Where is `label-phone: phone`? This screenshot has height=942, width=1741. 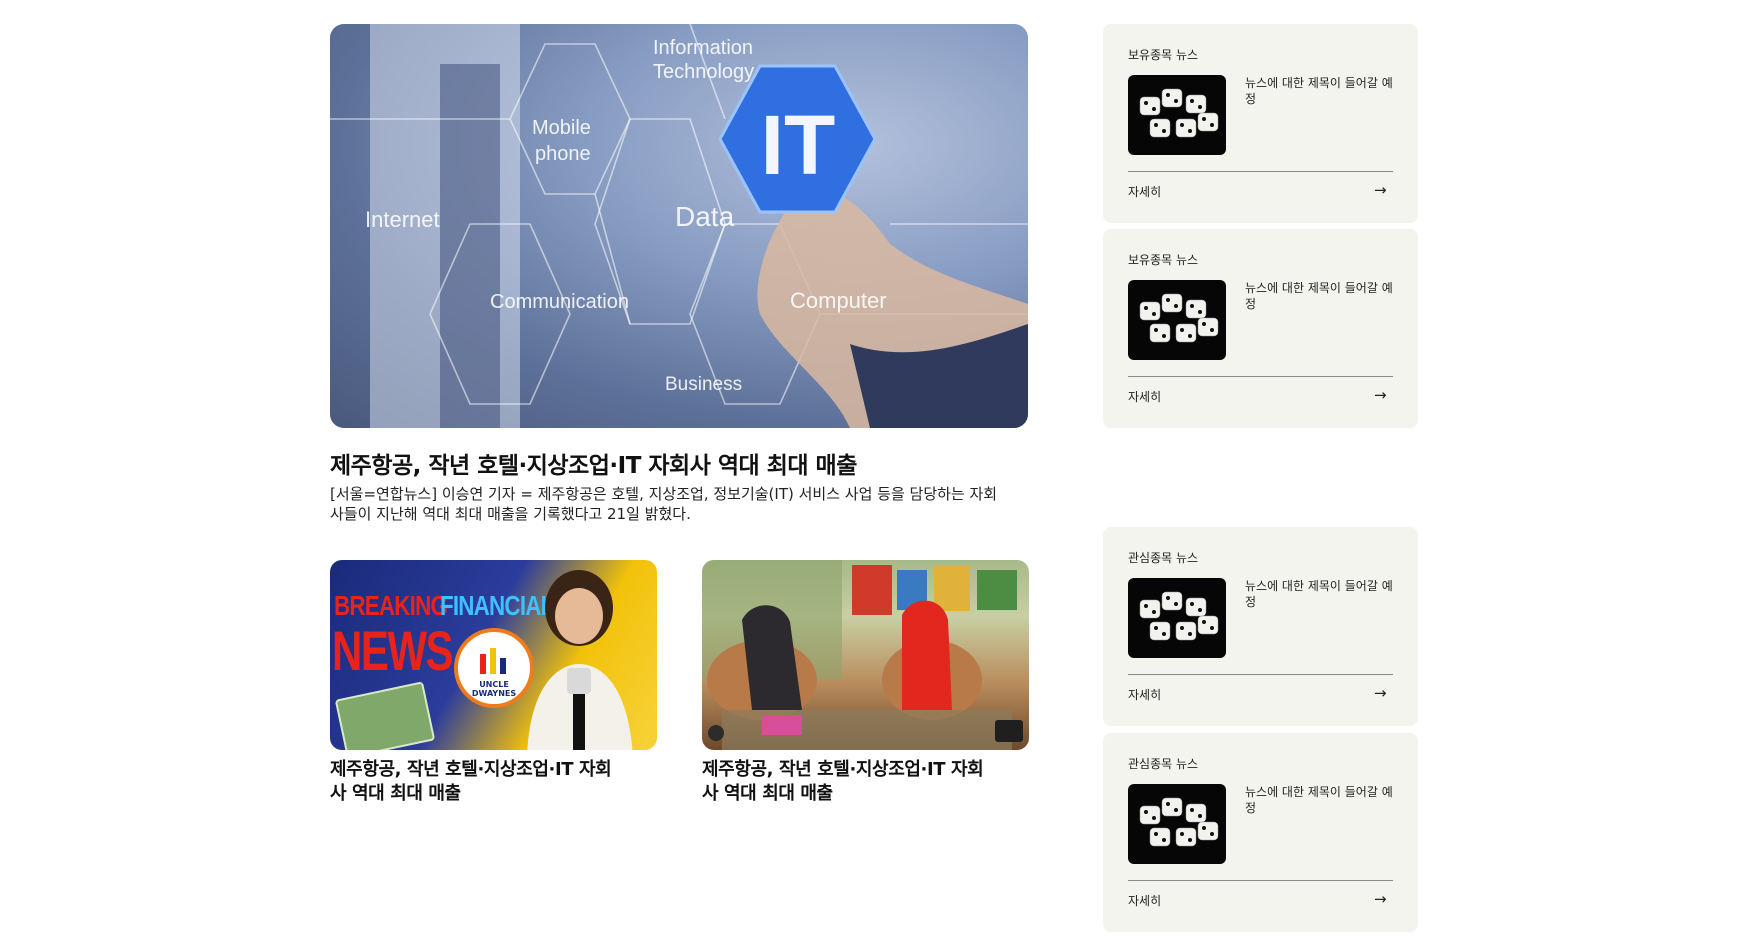 label-phone: phone is located at coordinates (563, 154).